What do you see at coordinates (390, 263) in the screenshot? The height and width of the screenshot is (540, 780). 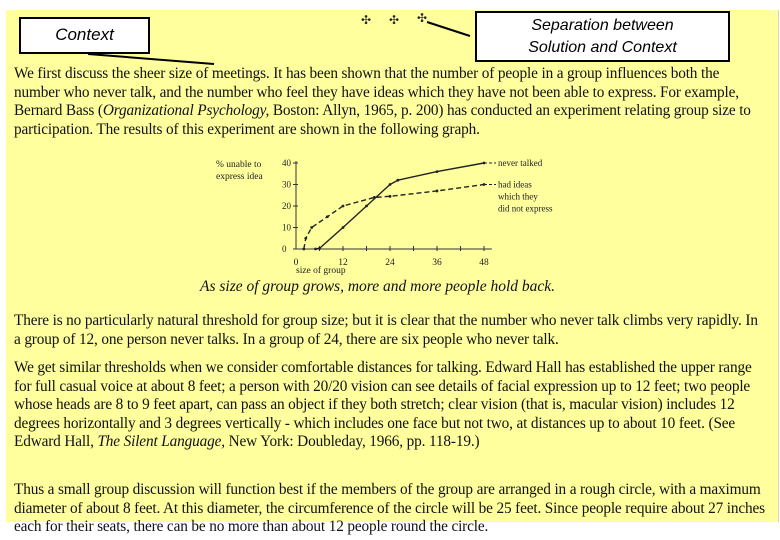 I see `x-tick-label: 24` at bounding box center [390, 263].